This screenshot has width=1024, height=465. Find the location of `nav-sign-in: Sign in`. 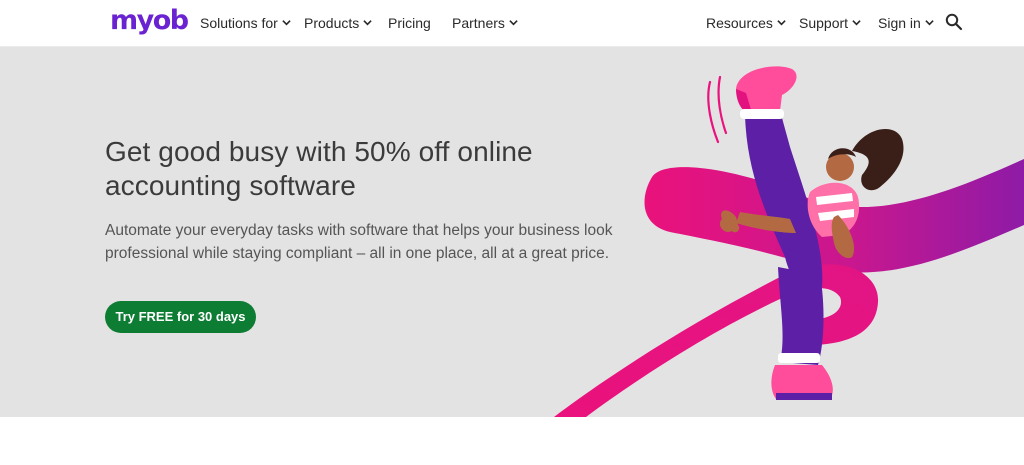

nav-sign-in: Sign in is located at coordinates (906, 23).